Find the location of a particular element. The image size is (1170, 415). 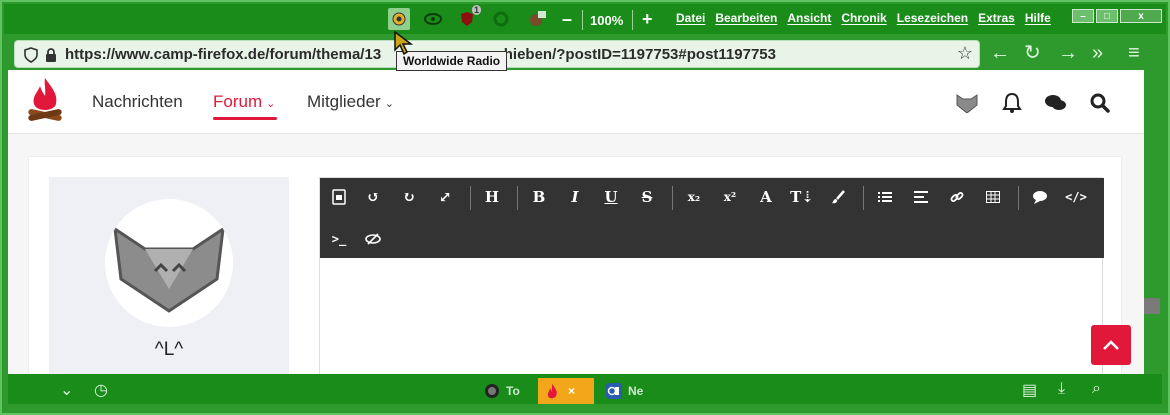

bookmark-sidebar-icon: ▤ is located at coordinates (1029, 390).